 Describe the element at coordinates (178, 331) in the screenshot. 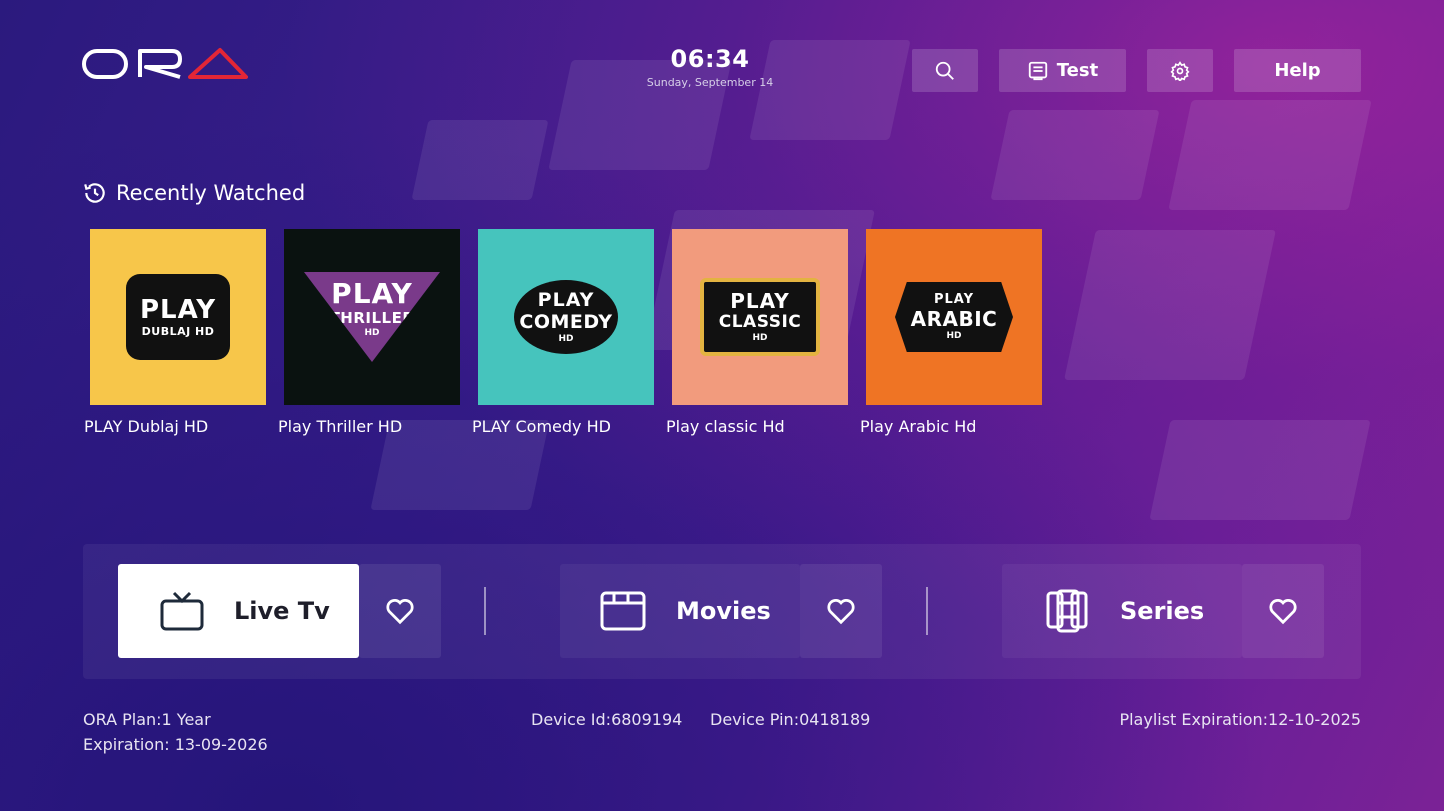

I see `logo-text: DUBLAJ HD` at that location.